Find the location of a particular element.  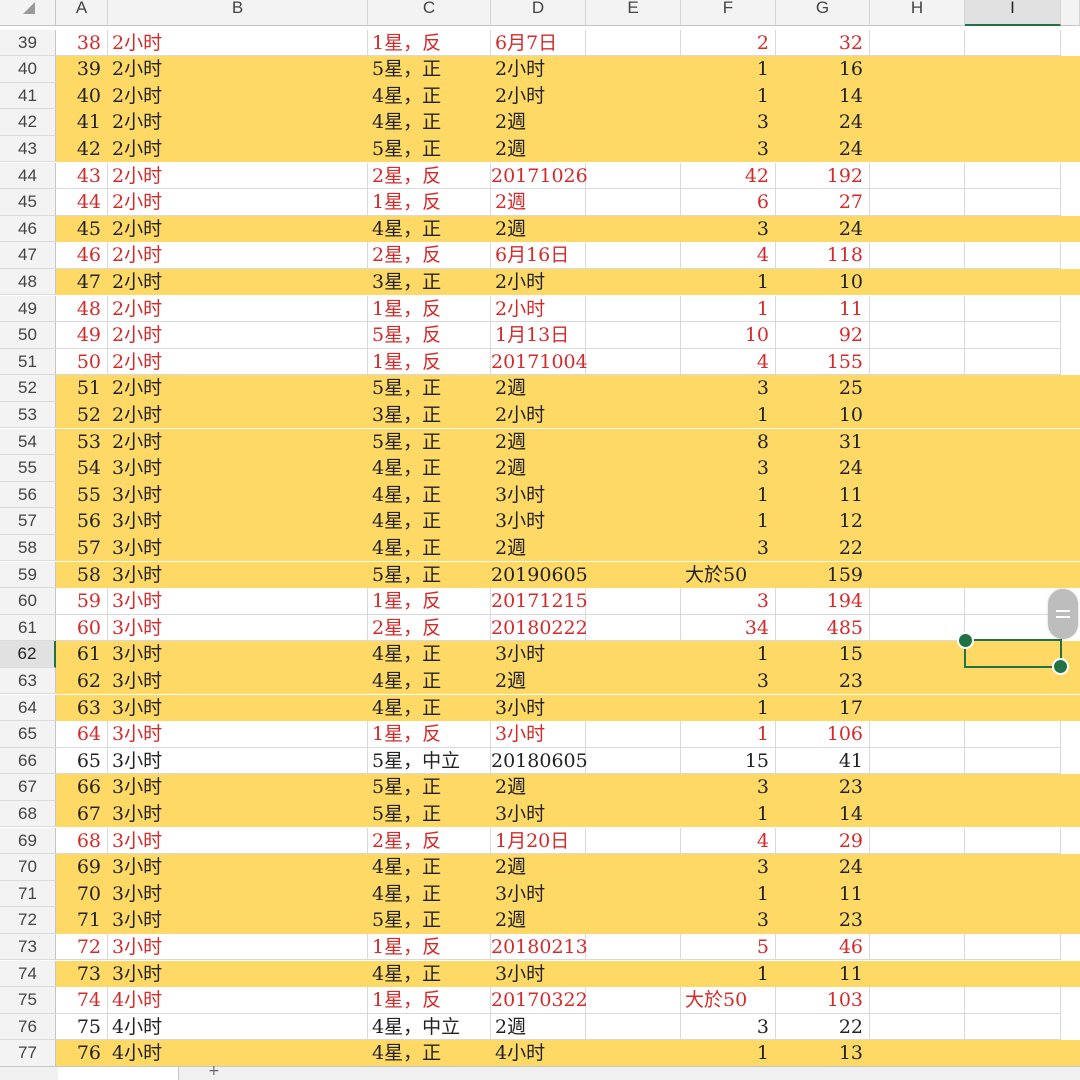

cell-a: 61 is located at coordinates (82, 654).